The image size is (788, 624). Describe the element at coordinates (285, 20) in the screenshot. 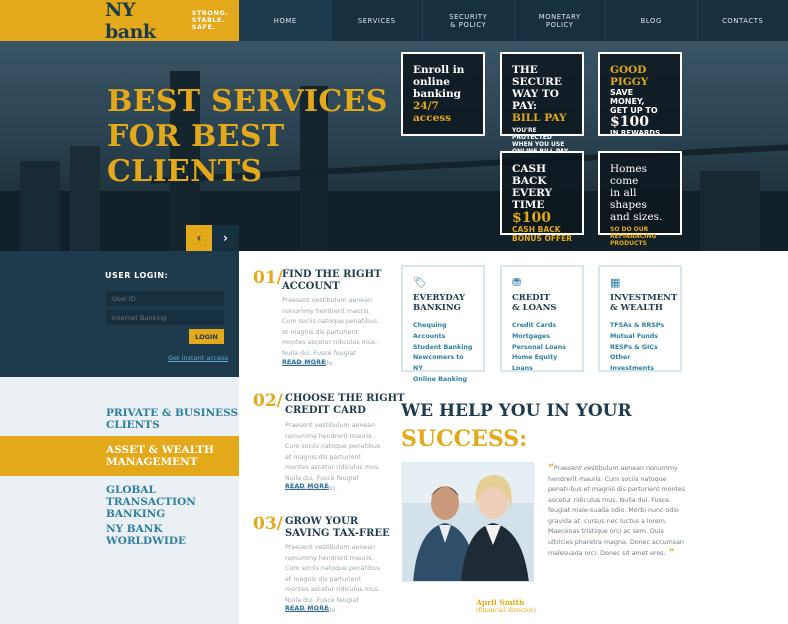

I see `nav-home: HOME` at that location.